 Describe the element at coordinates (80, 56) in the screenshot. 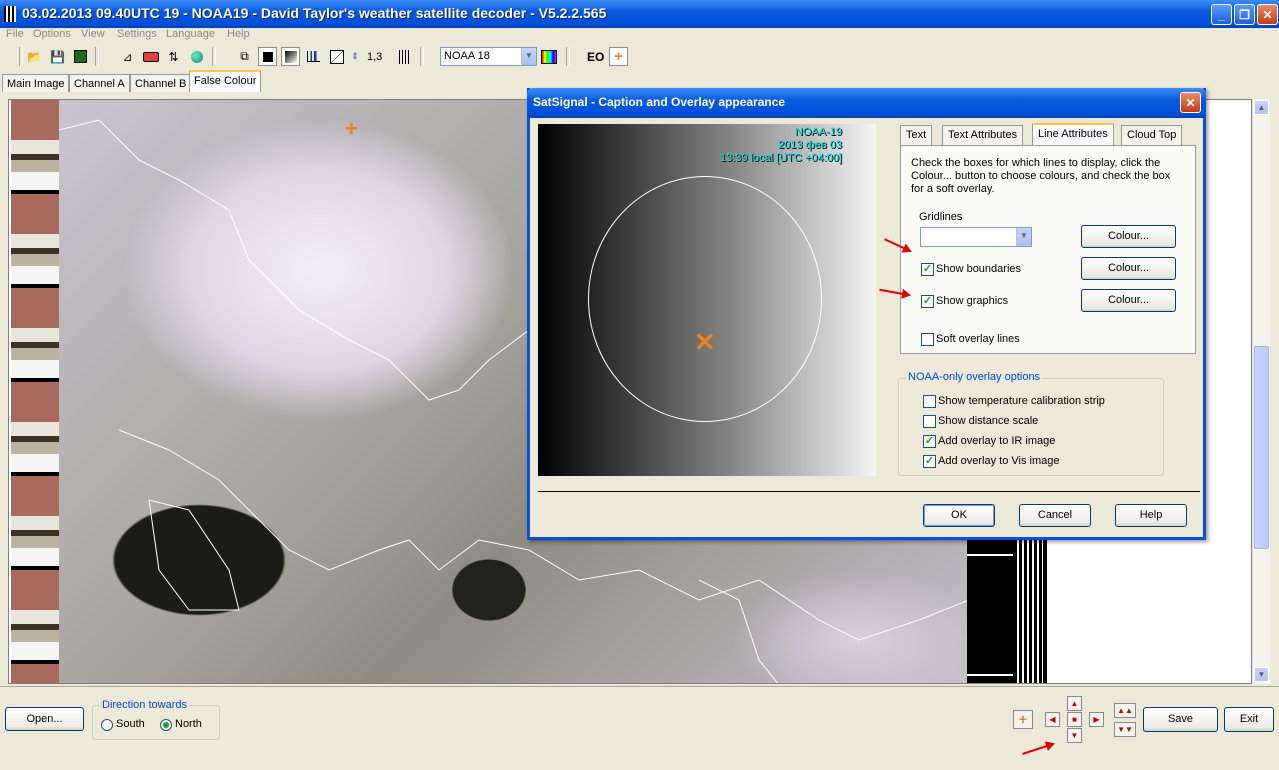

I see `save-all-icon` at that location.